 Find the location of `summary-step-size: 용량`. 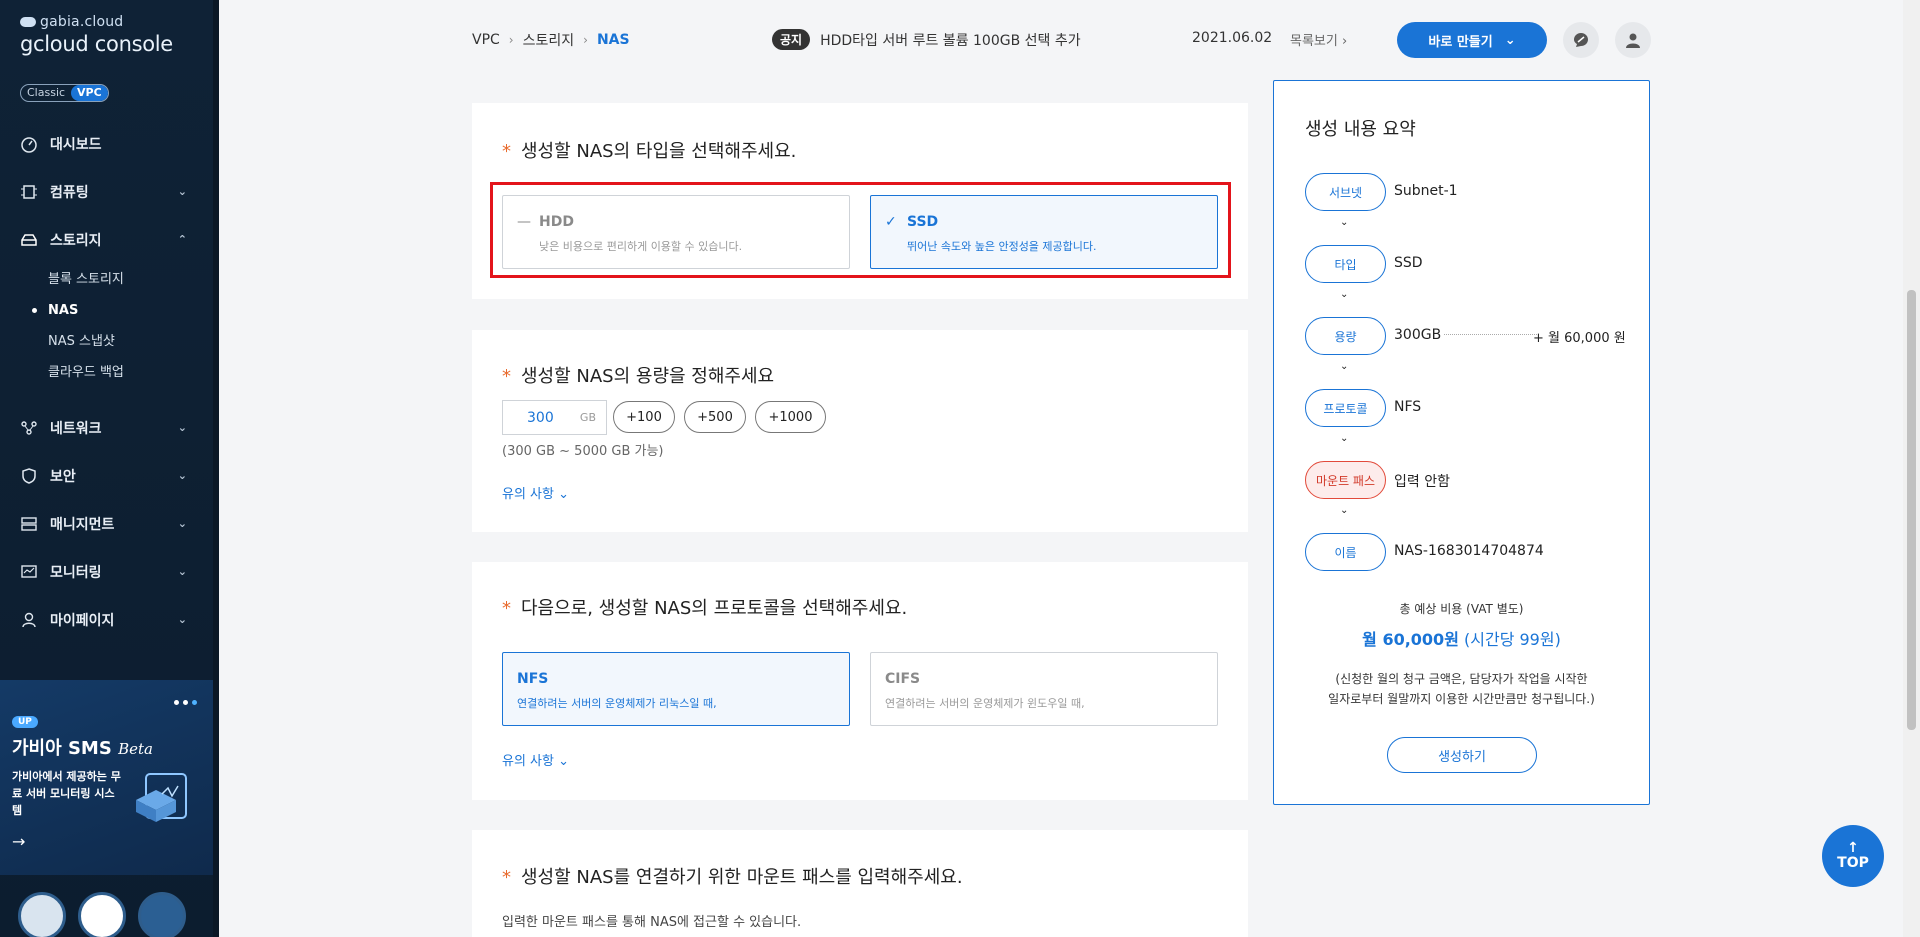

summary-step-size: 용량 is located at coordinates (1345, 336).